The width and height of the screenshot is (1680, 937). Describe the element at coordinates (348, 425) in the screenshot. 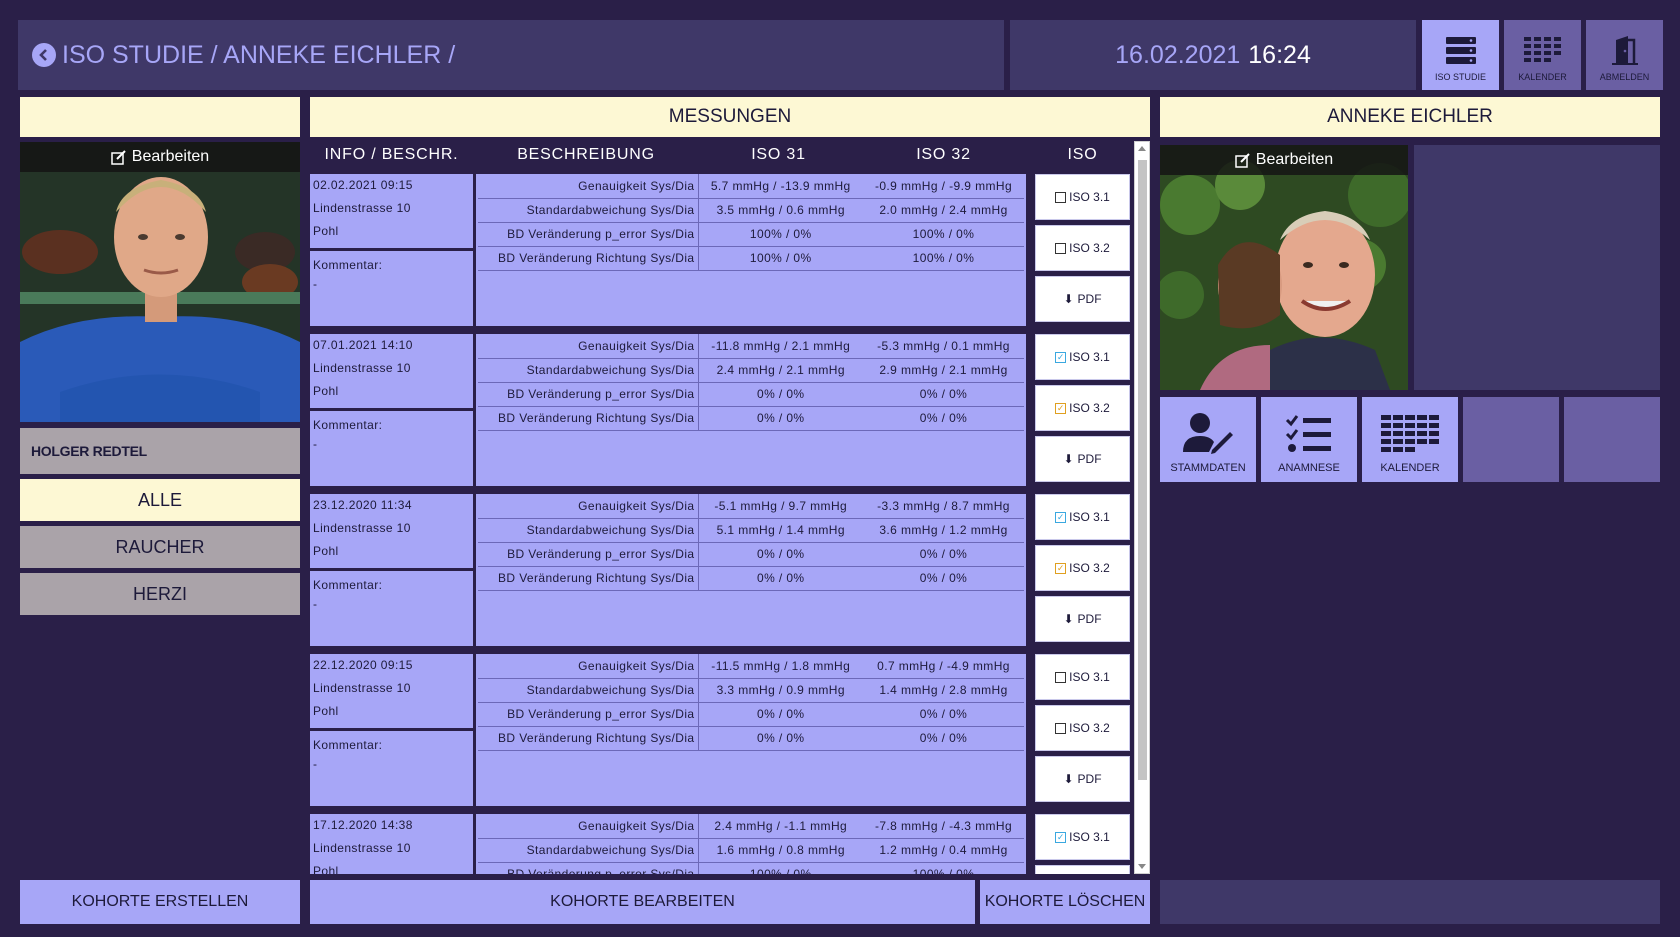

I see `comment-label: Kommentar:` at that location.